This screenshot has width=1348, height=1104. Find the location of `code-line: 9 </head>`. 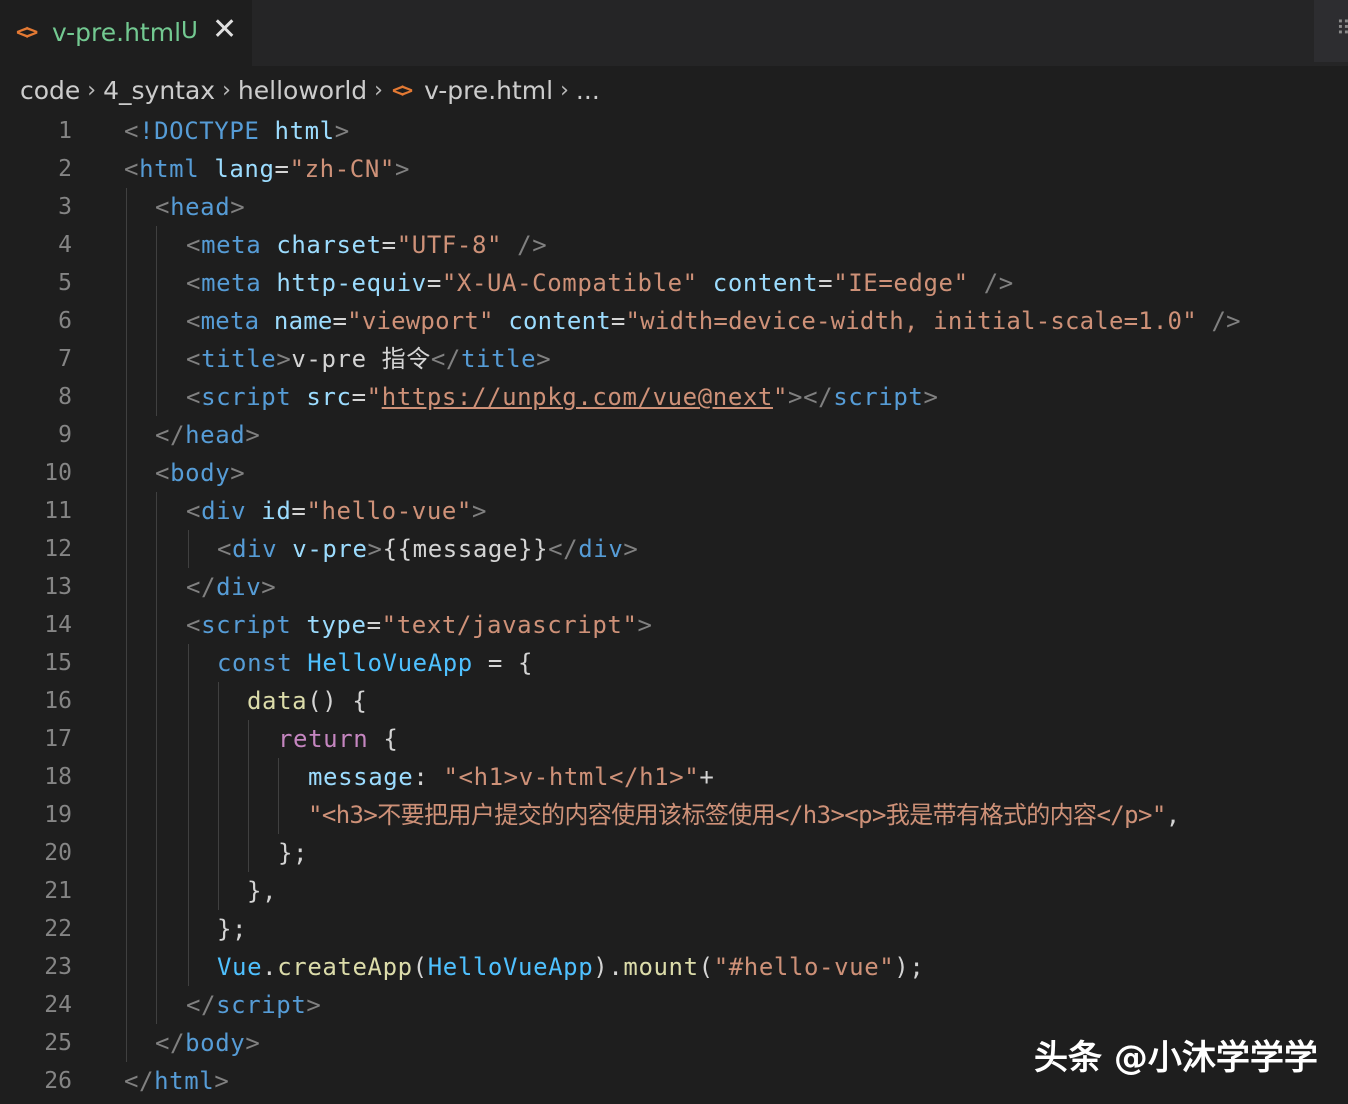

code-line: 9 </head> is located at coordinates (674, 435).